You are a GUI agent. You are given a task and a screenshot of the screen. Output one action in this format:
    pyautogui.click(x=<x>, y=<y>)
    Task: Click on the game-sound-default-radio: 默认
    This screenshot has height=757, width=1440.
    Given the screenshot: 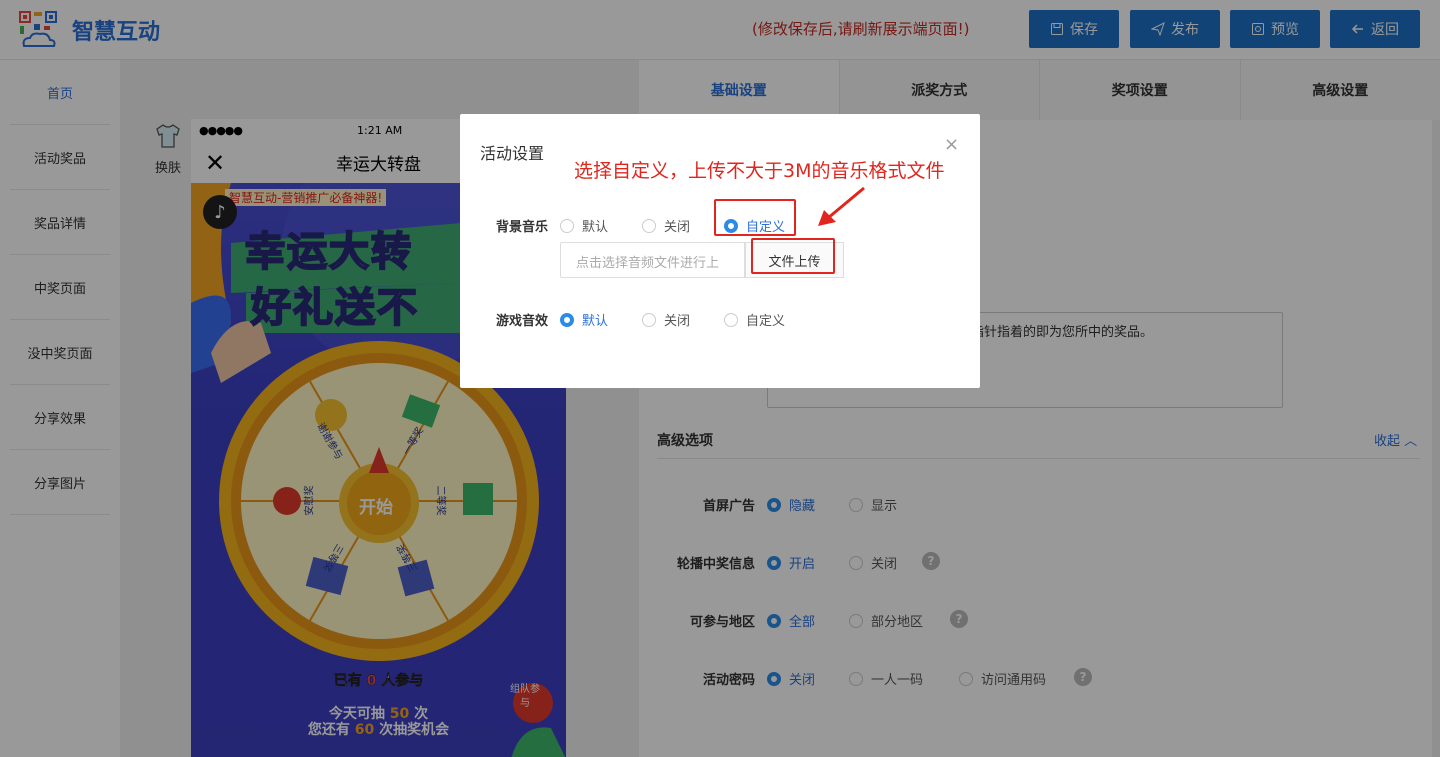 What is the action you would take?
    pyautogui.click(x=584, y=319)
    